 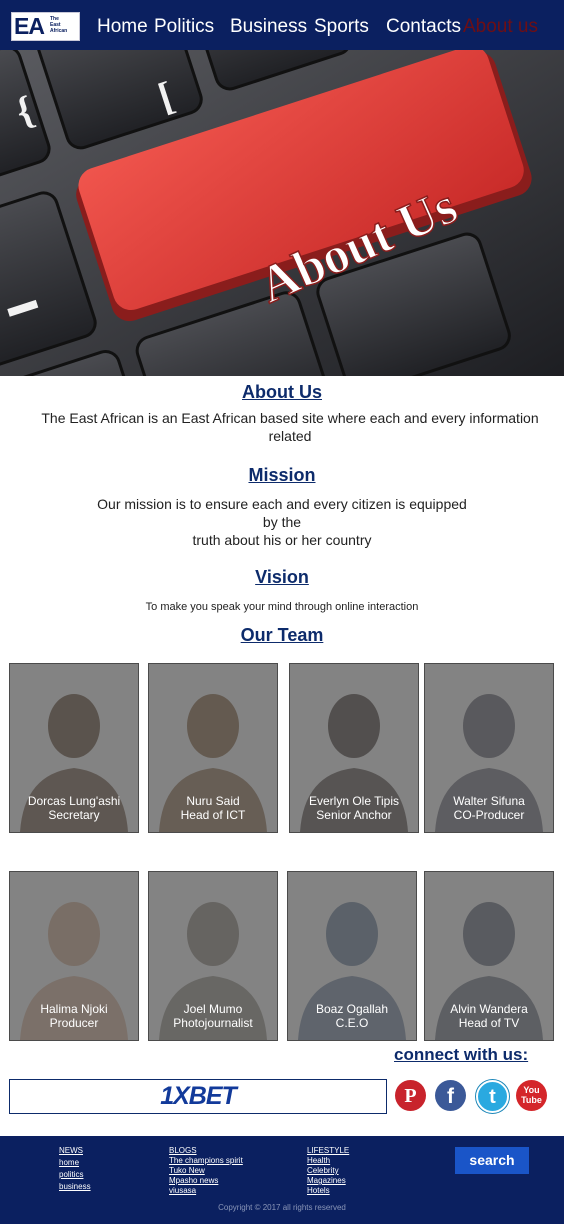 What do you see at coordinates (354, 801) in the screenshot?
I see `team-member-name: Everlyn Ole Tipis` at bounding box center [354, 801].